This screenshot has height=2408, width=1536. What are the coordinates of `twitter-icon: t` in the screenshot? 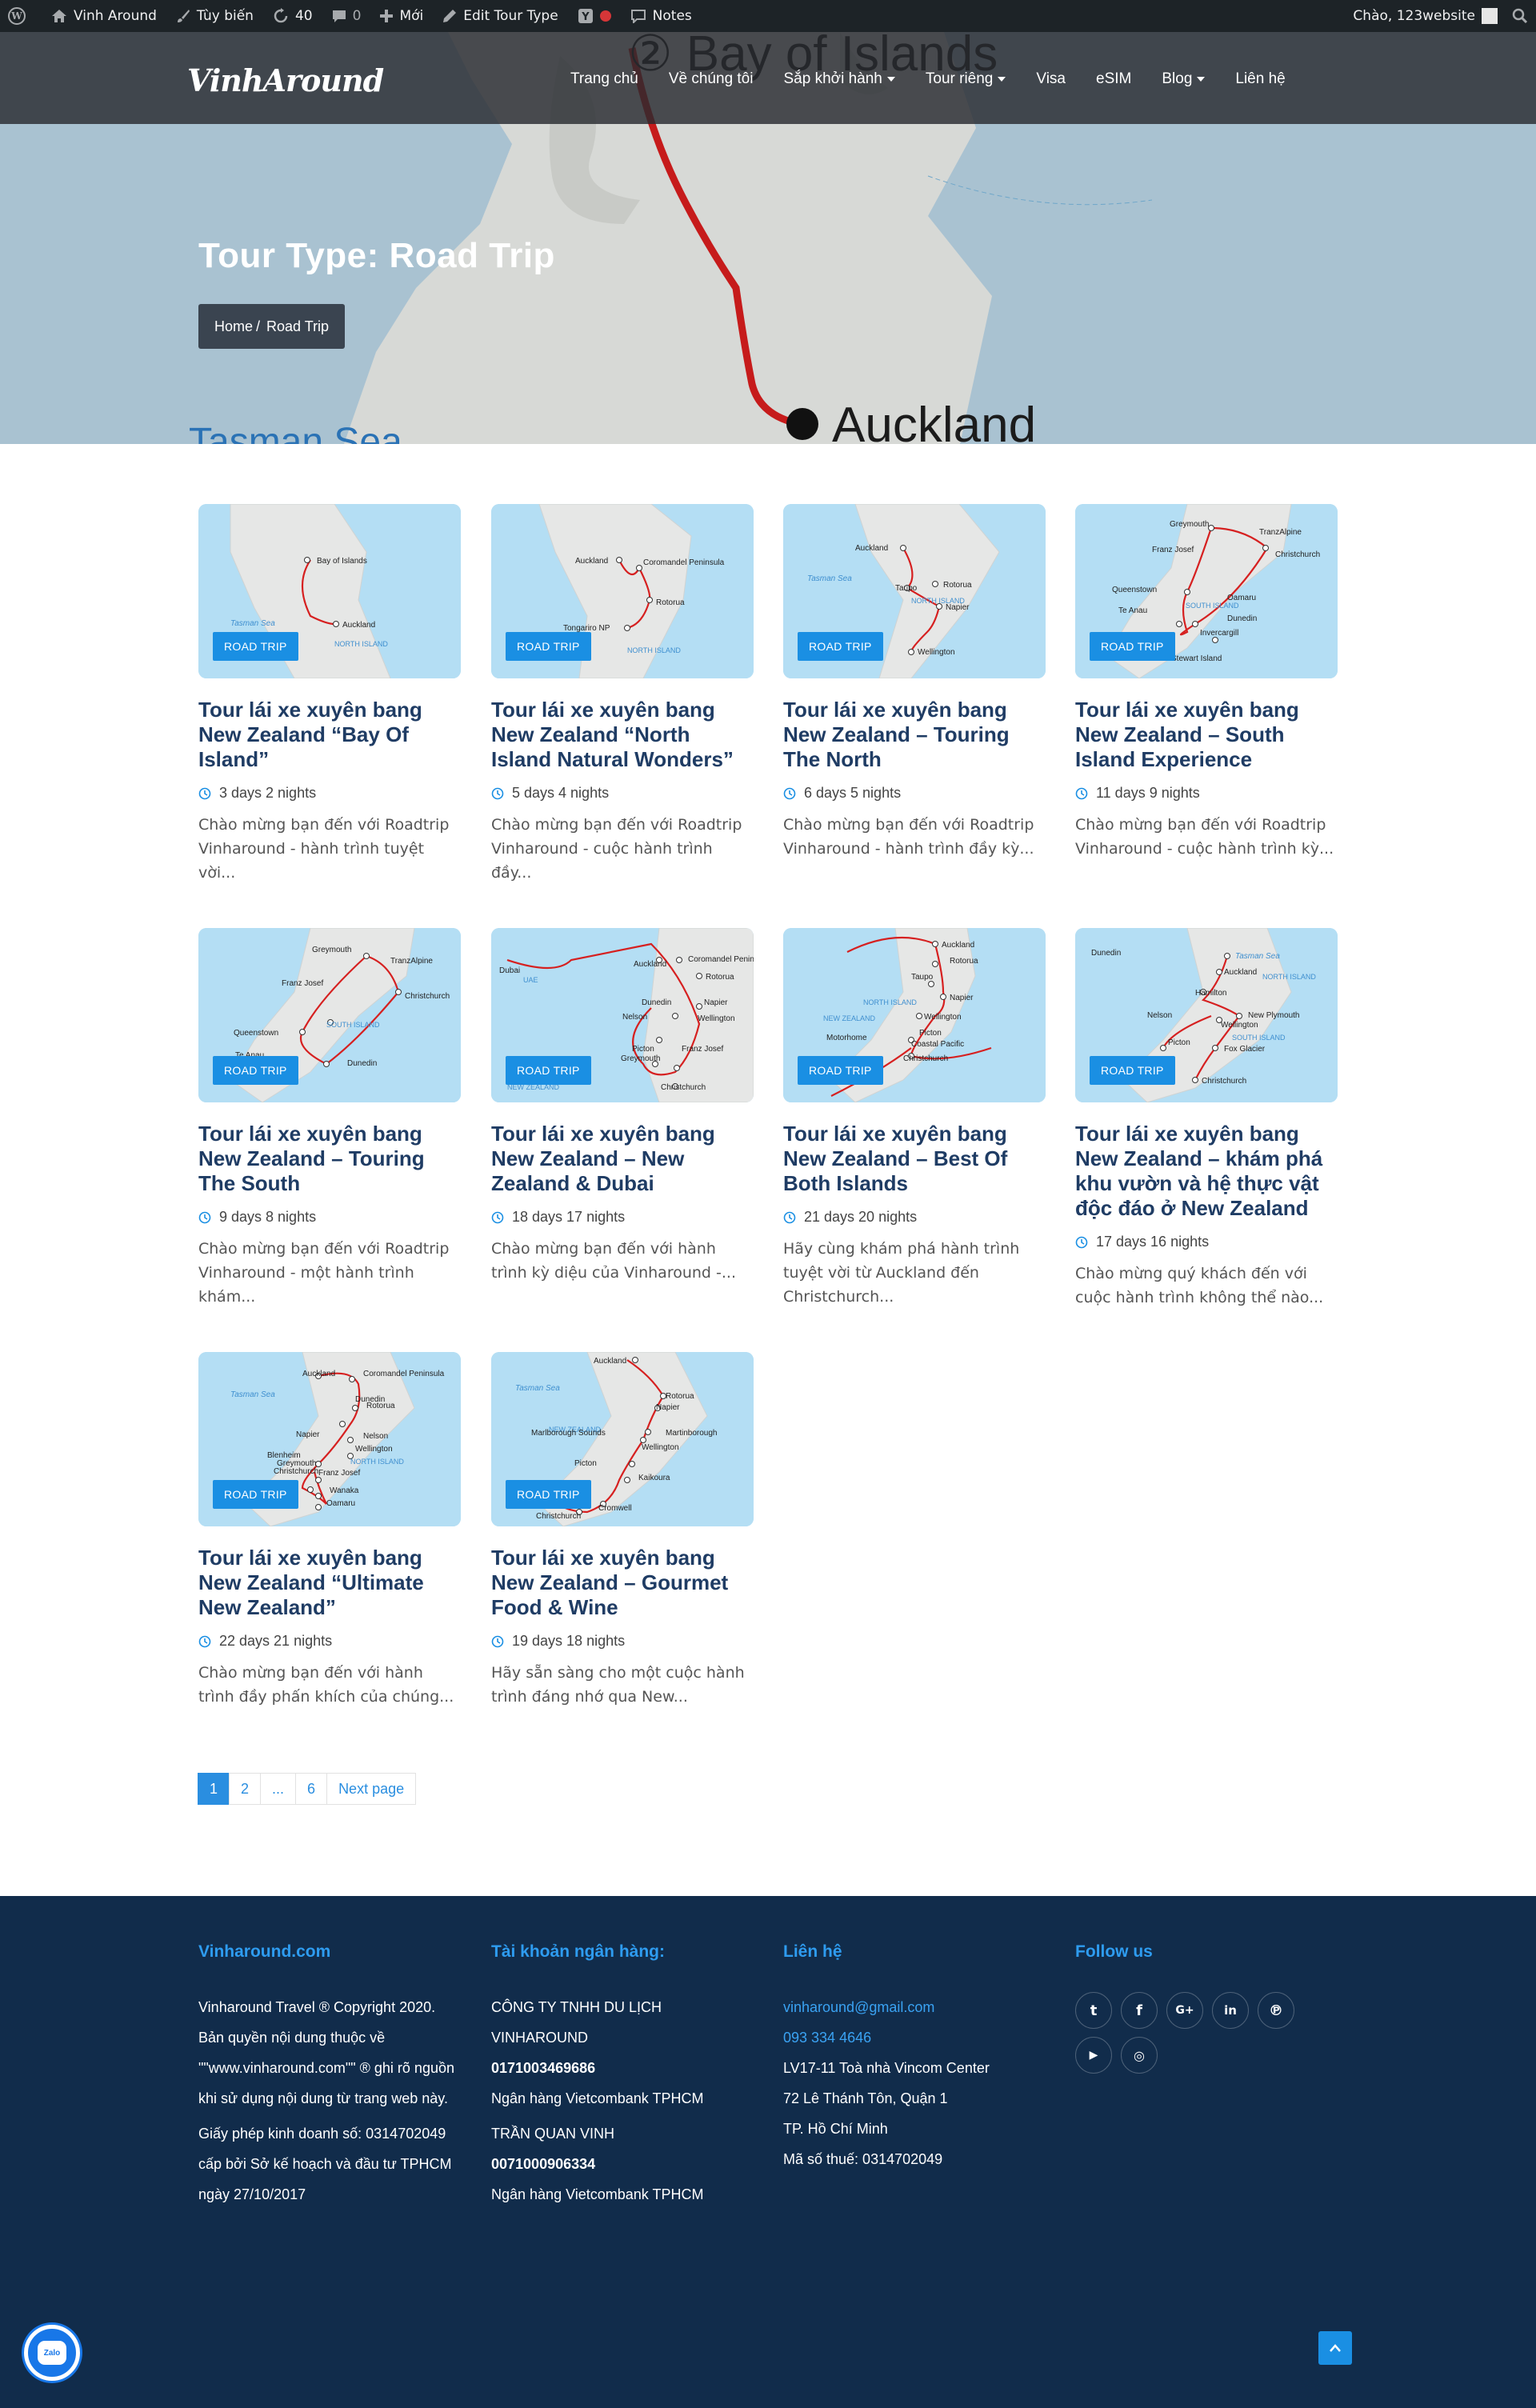 It's located at (1093, 2010).